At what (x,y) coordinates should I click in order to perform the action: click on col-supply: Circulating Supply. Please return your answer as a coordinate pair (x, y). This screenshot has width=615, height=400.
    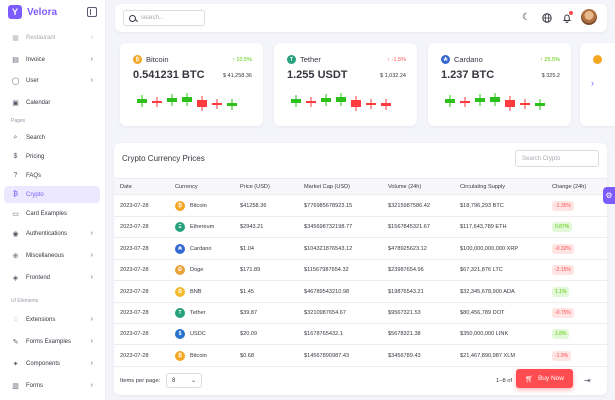
    Looking at the image, I should click on (482, 187).